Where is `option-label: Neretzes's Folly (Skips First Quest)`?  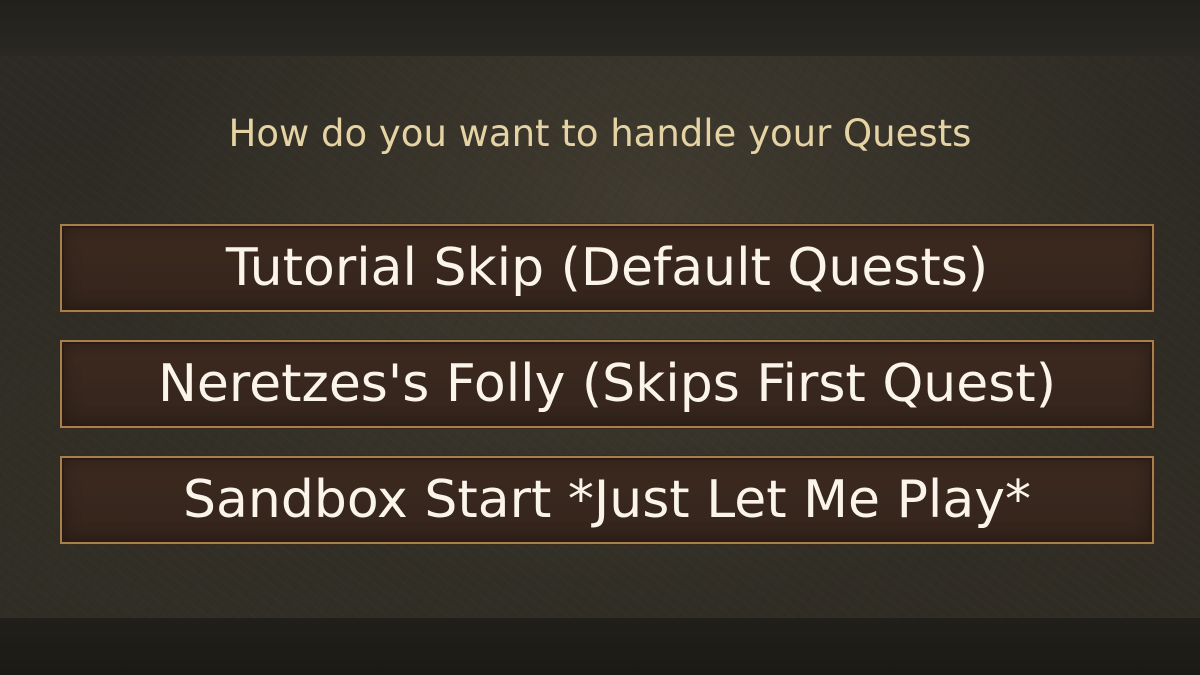
option-label: Neretzes's Folly (Skips First Quest) is located at coordinates (607, 384).